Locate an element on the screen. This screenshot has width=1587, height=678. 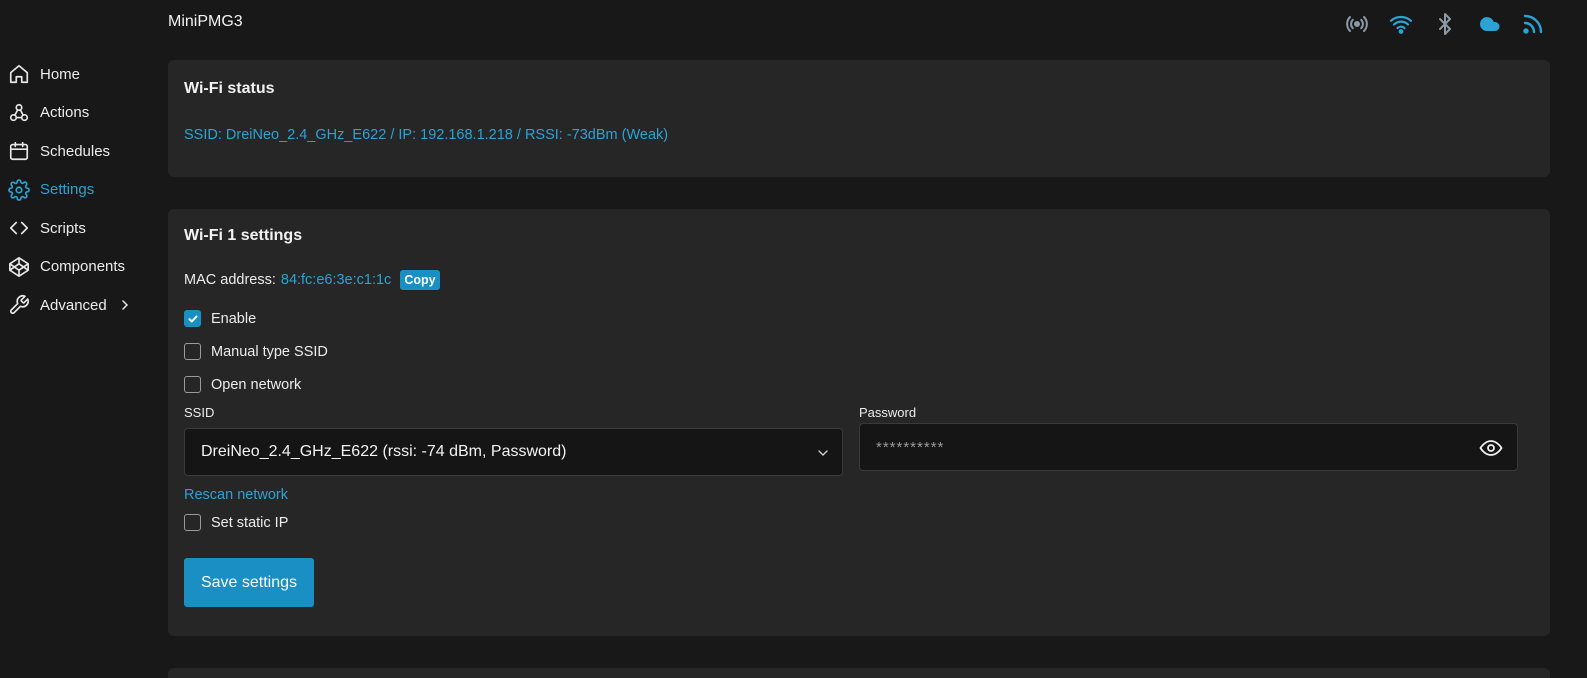
rescan-network-link: Rescan network is located at coordinates (236, 495).